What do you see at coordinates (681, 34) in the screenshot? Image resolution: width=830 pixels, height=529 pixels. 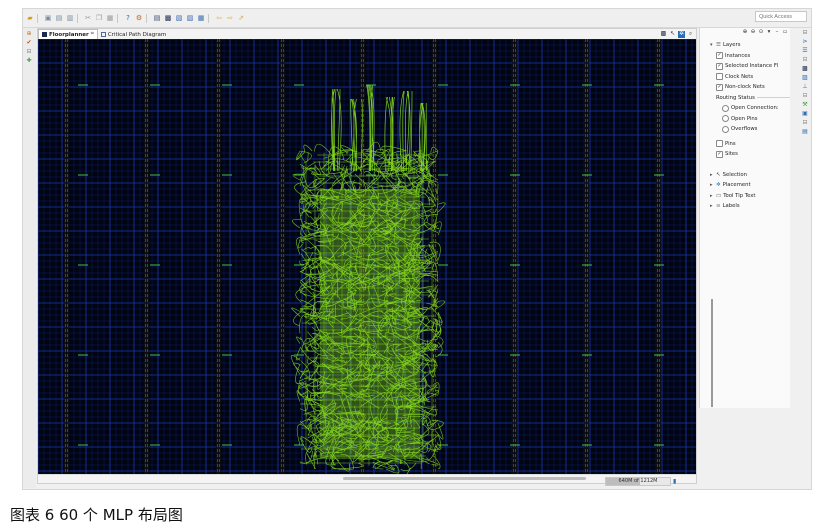 I see `show-nets-icon: ✲` at bounding box center [681, 34].